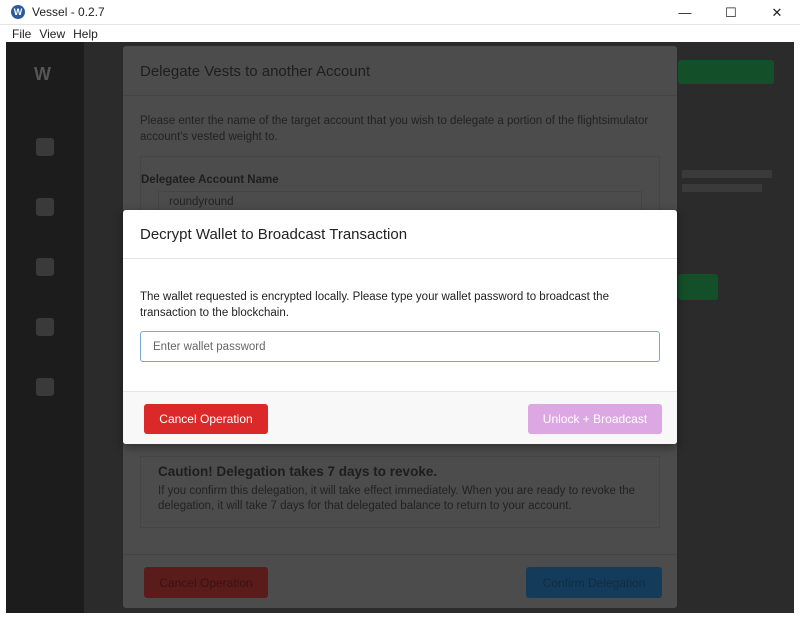 Image resolution: width=800 pixels, height=619 pixels. I want to click on delegate-modal-header: Delegate Vests to another Account, so click(400, 71).